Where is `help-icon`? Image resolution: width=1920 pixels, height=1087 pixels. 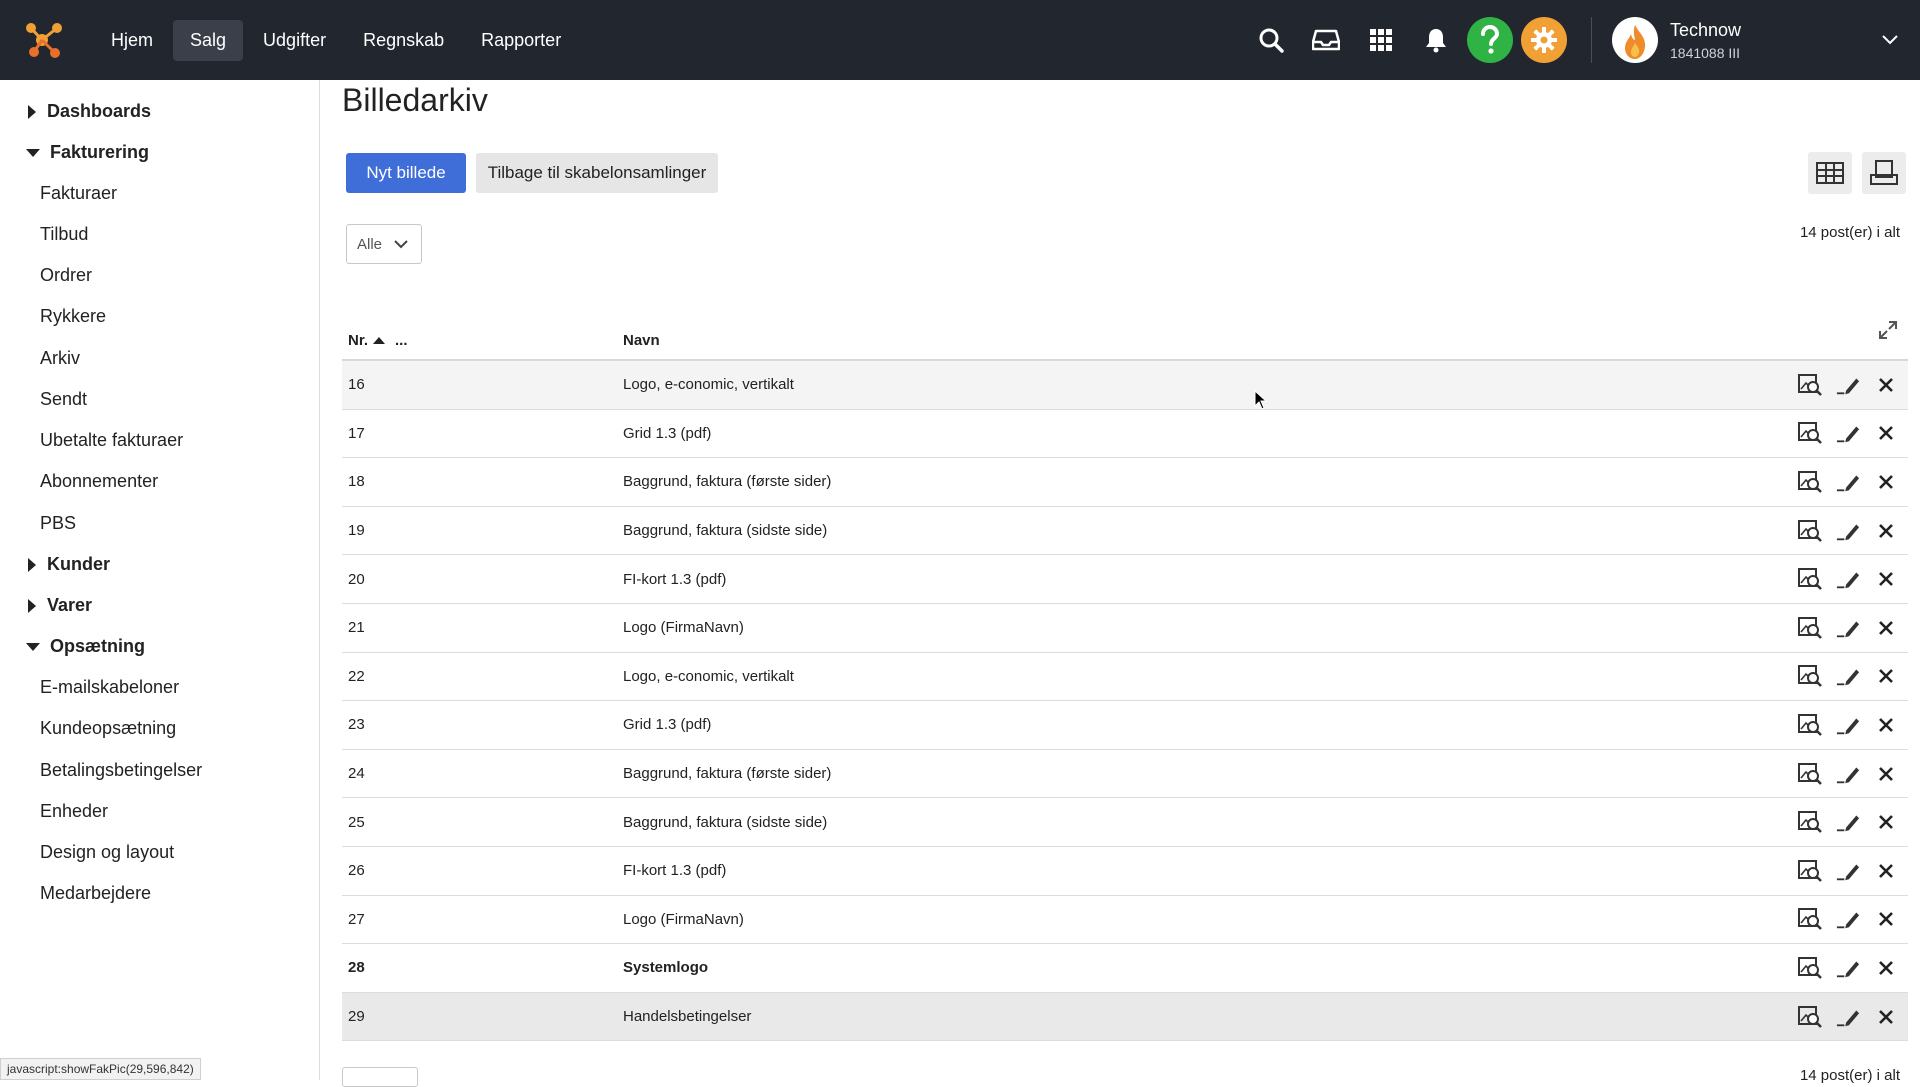
help-icon is located at coordinates (1490, 40).